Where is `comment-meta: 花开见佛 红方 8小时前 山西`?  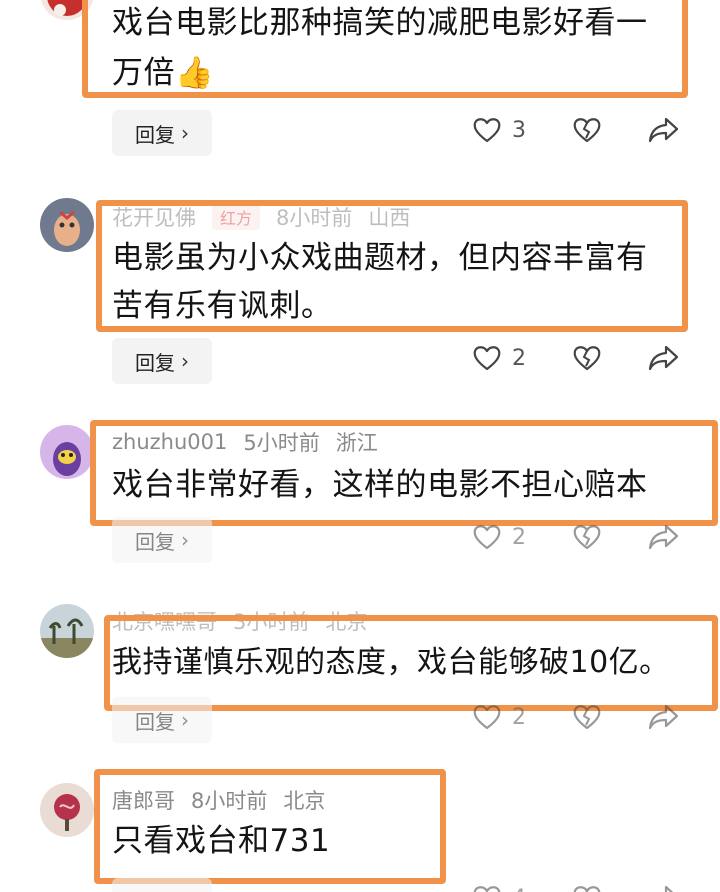
comment-meta: 花开见佛 红方 8小时前 山西 is located at coordinates (261, 217).